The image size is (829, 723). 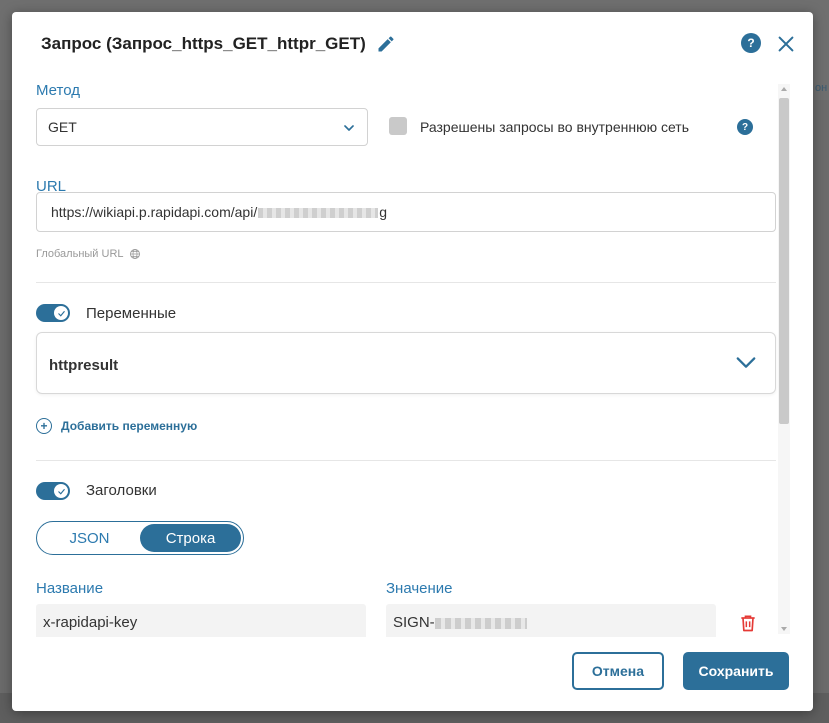 What do you see at coordinates (480, 623) in the screenshot?
I see `redacted-value-segment` at bounding box center [480, 623].